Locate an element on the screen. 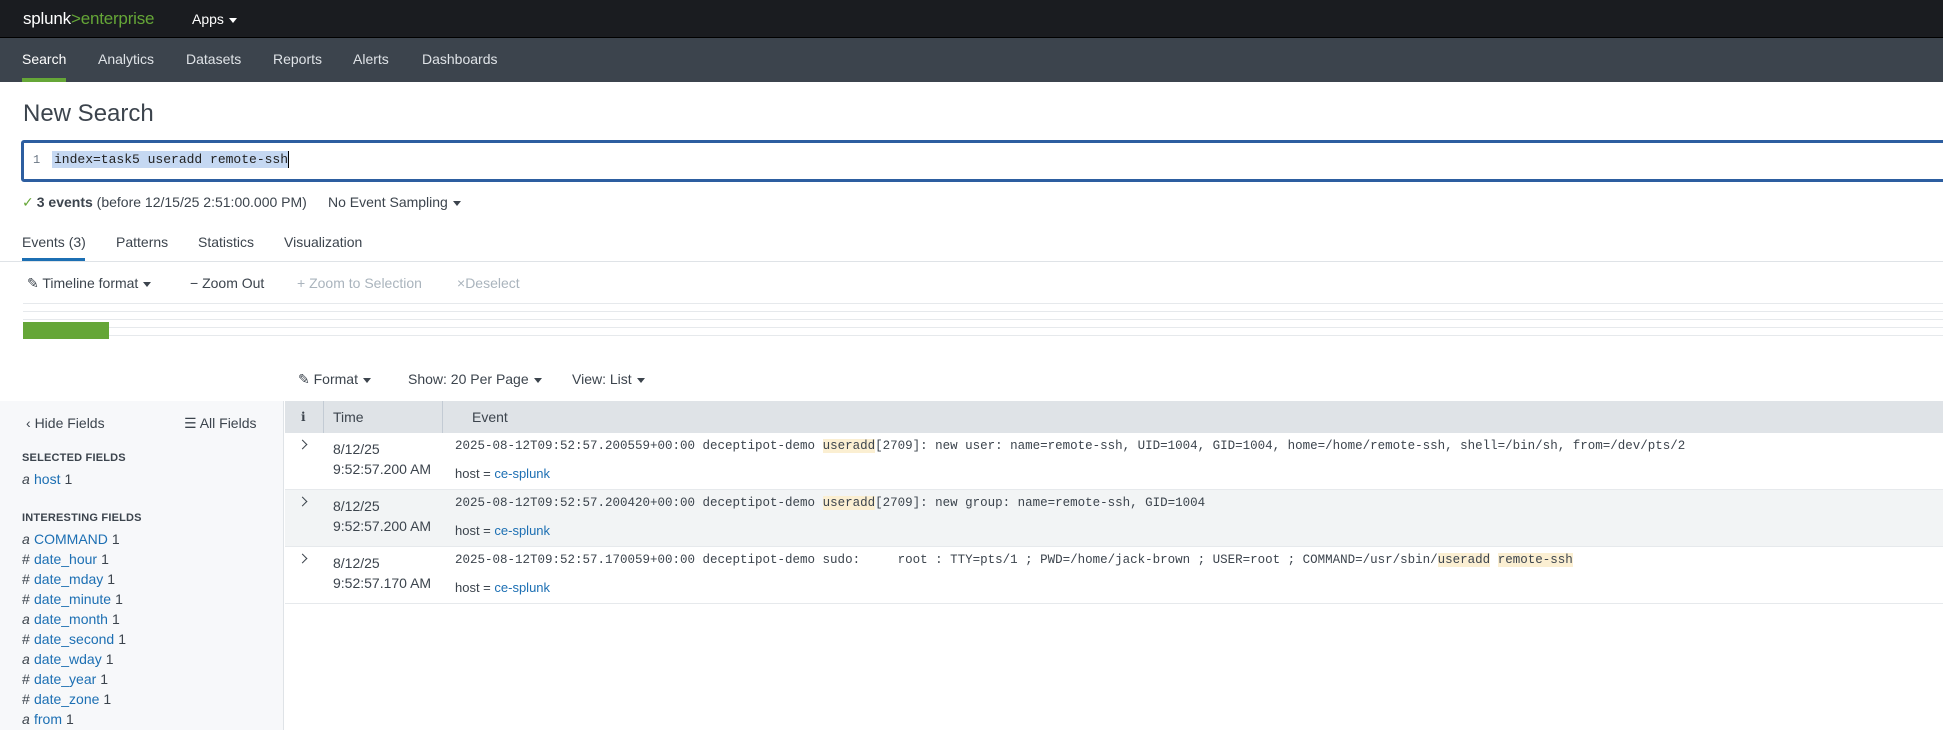  field-name: date_second is located at coordinates (74, 639).